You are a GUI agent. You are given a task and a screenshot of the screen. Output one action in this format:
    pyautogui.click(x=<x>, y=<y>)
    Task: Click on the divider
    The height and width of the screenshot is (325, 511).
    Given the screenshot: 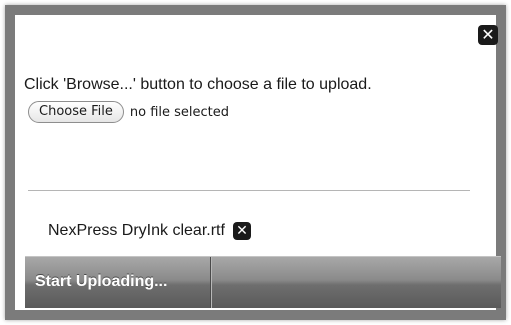 What is the action you would take?
    pyautogui.click(x=249, y=190)
    